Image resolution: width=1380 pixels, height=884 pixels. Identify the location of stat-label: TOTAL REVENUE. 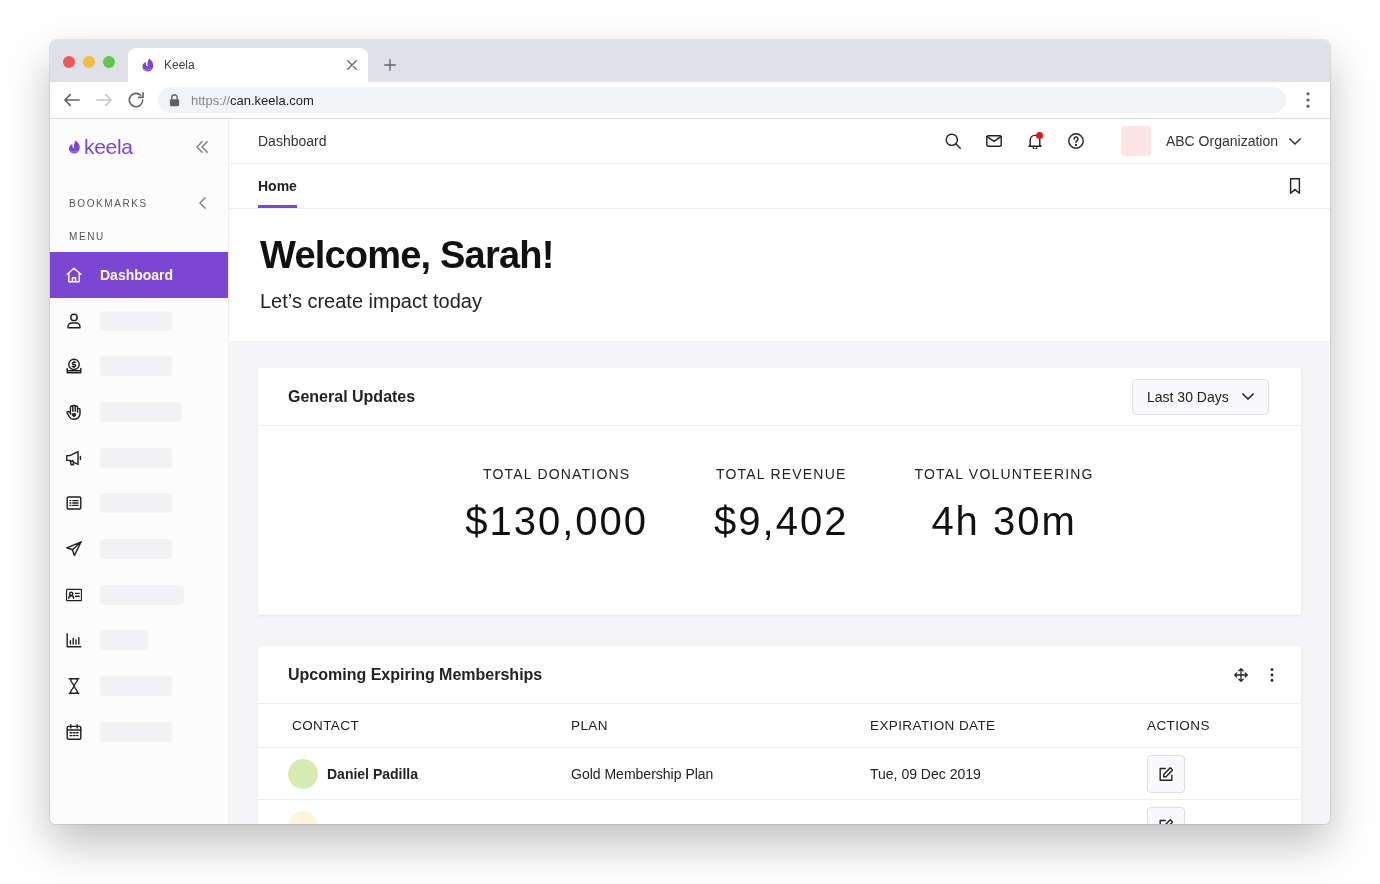
(781, 474).